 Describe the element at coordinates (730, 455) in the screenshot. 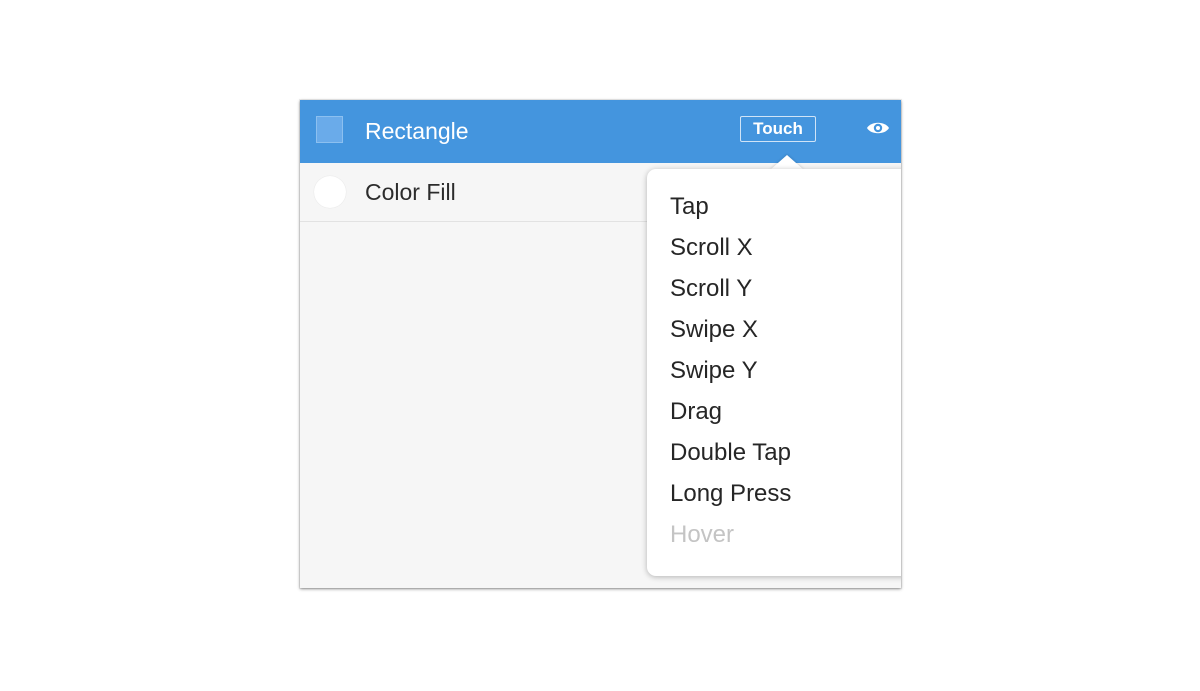

I see `menu-item-double-tap: Double Tap` at that location.